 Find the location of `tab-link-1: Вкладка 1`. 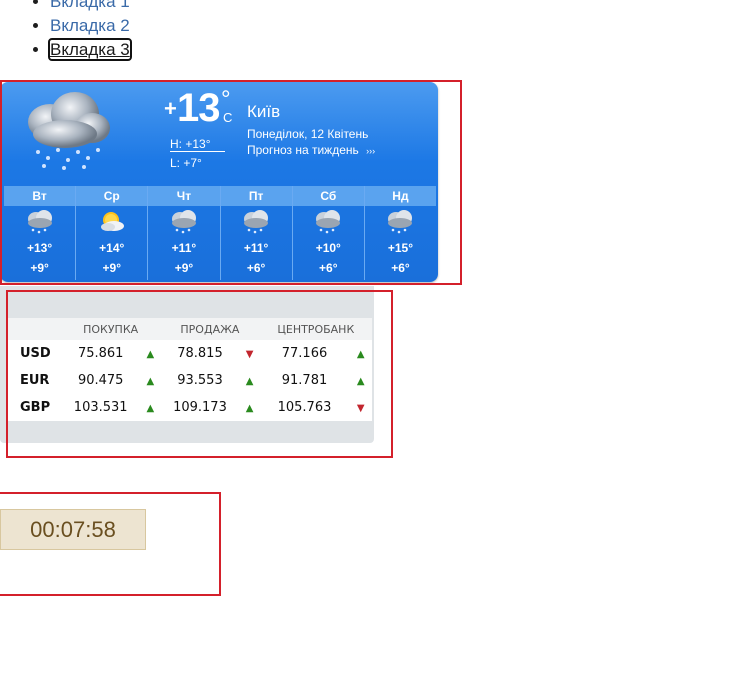

tab-link-1: Вкладка 1 is located at coordinates (90, 5).